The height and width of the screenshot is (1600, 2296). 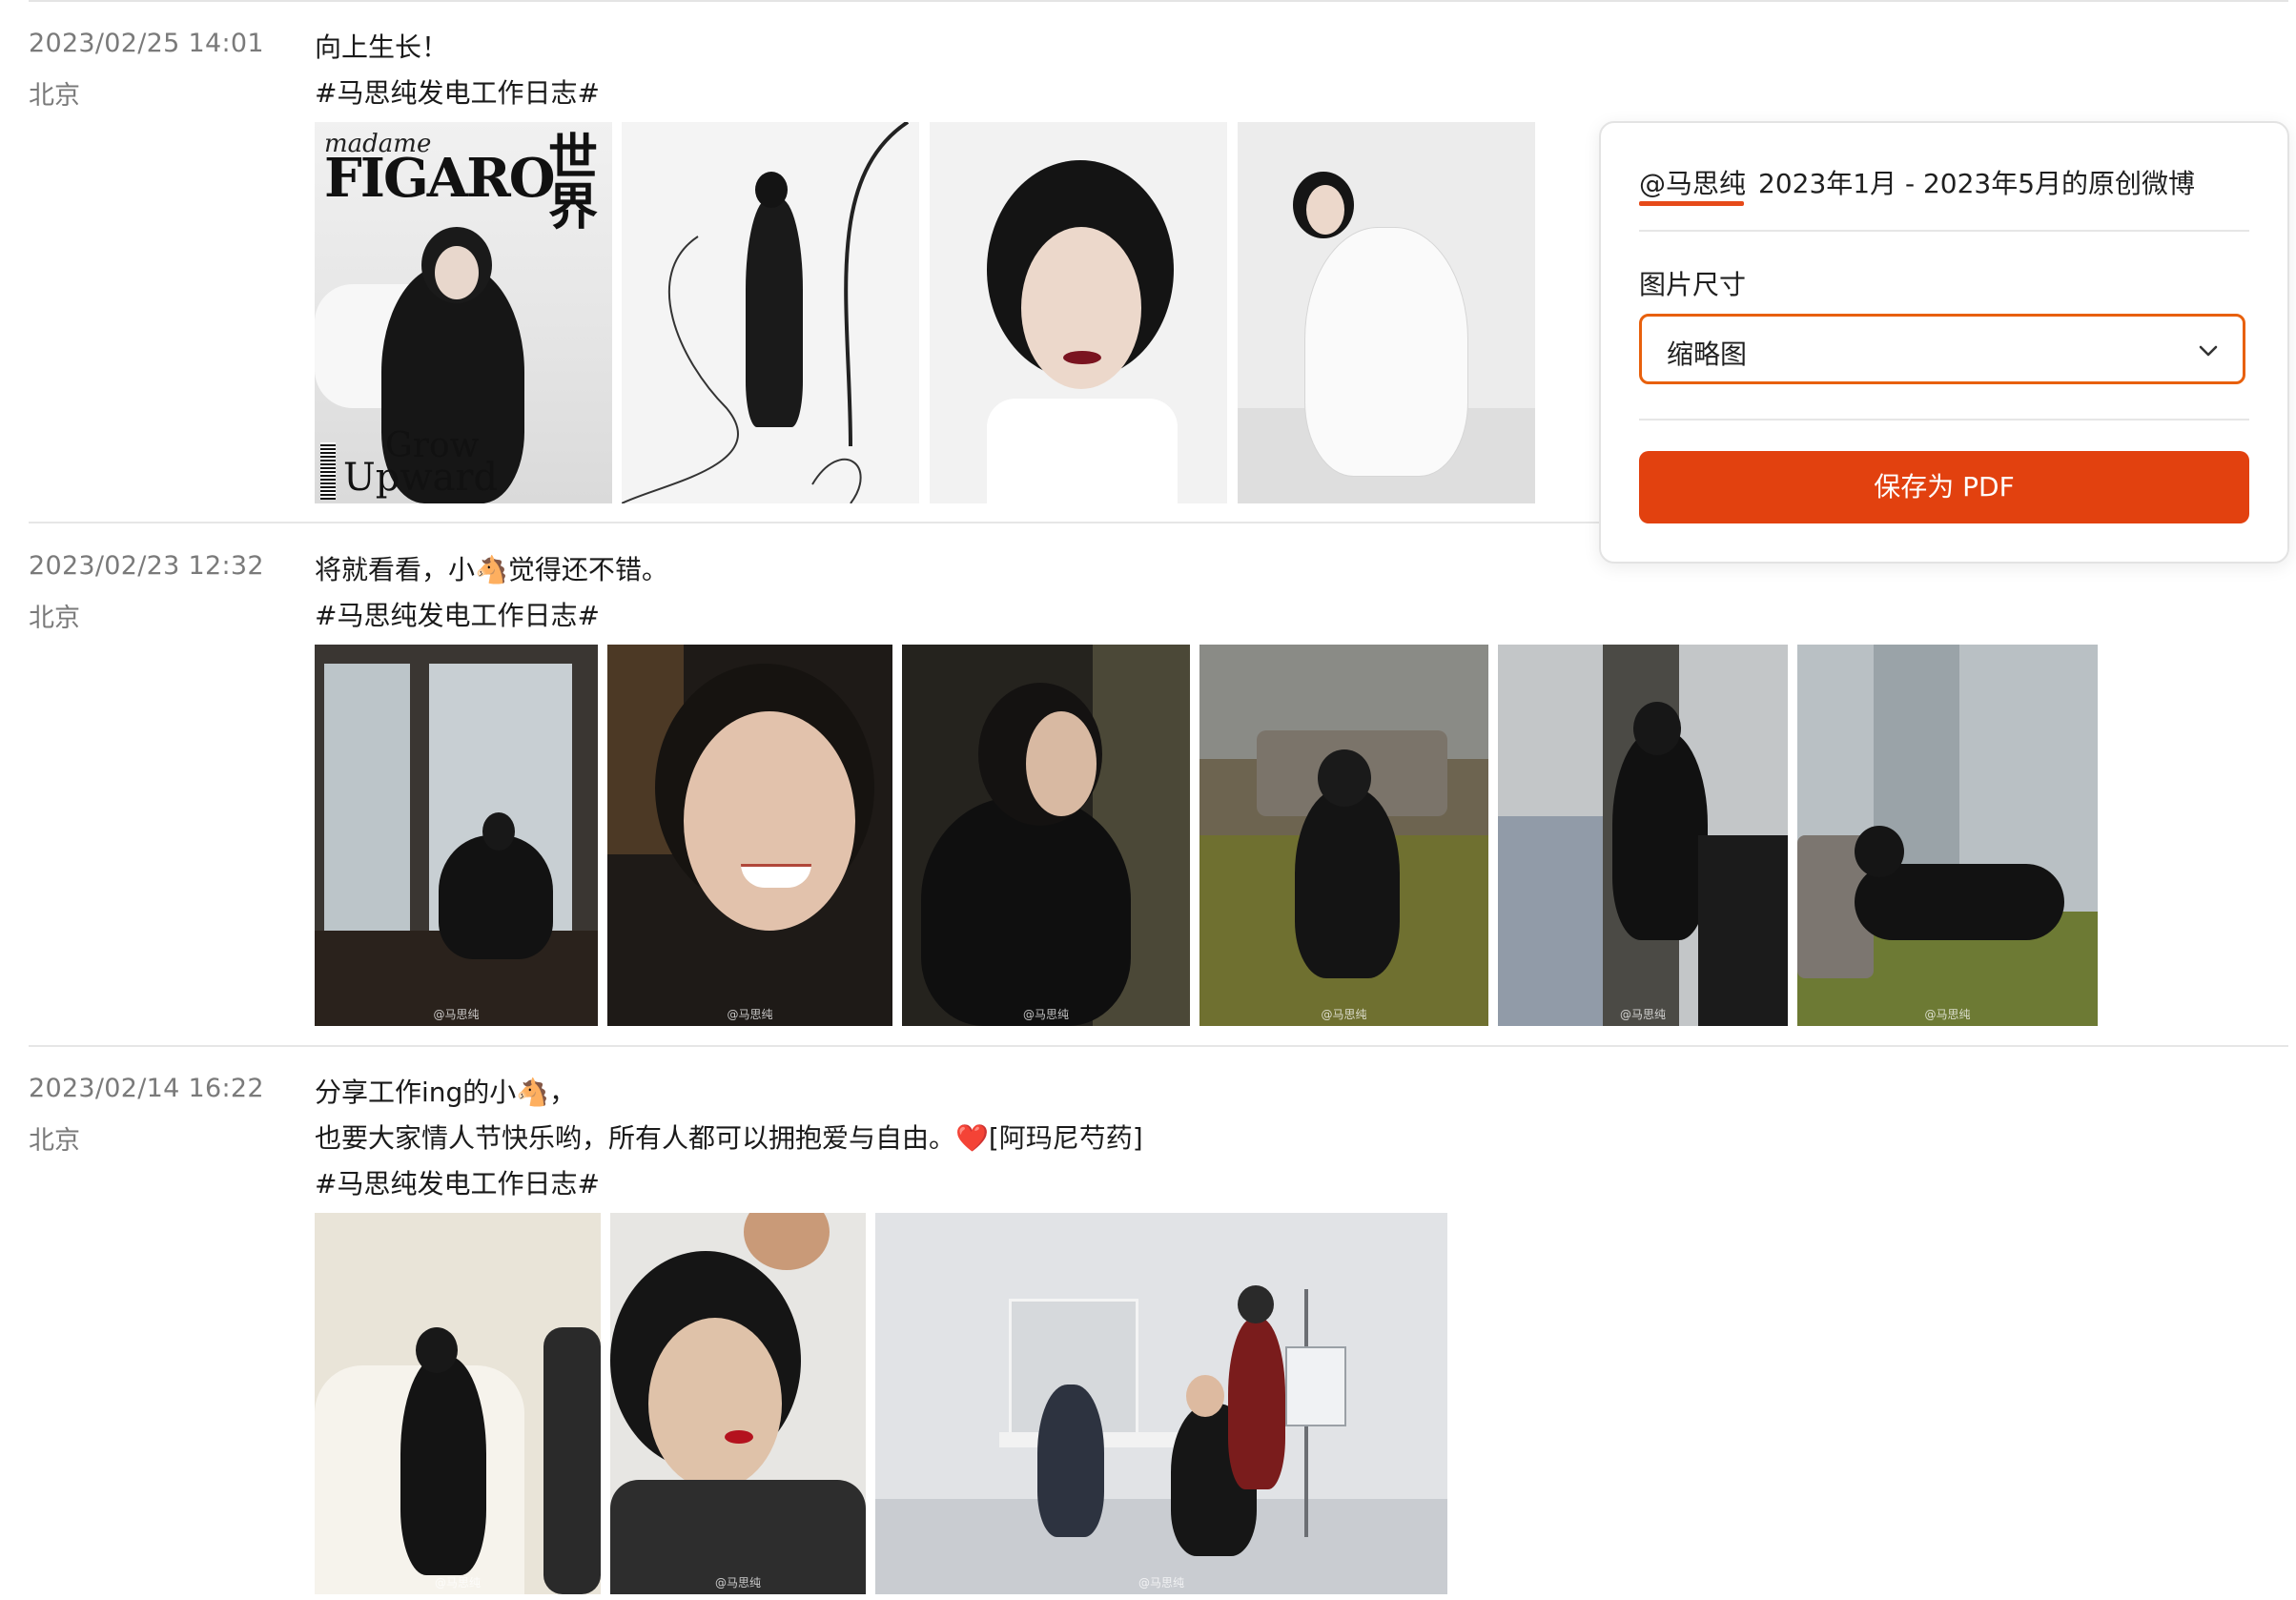 I want to click on panel-user-link: @马思纯, so click(x=1693, y=182).